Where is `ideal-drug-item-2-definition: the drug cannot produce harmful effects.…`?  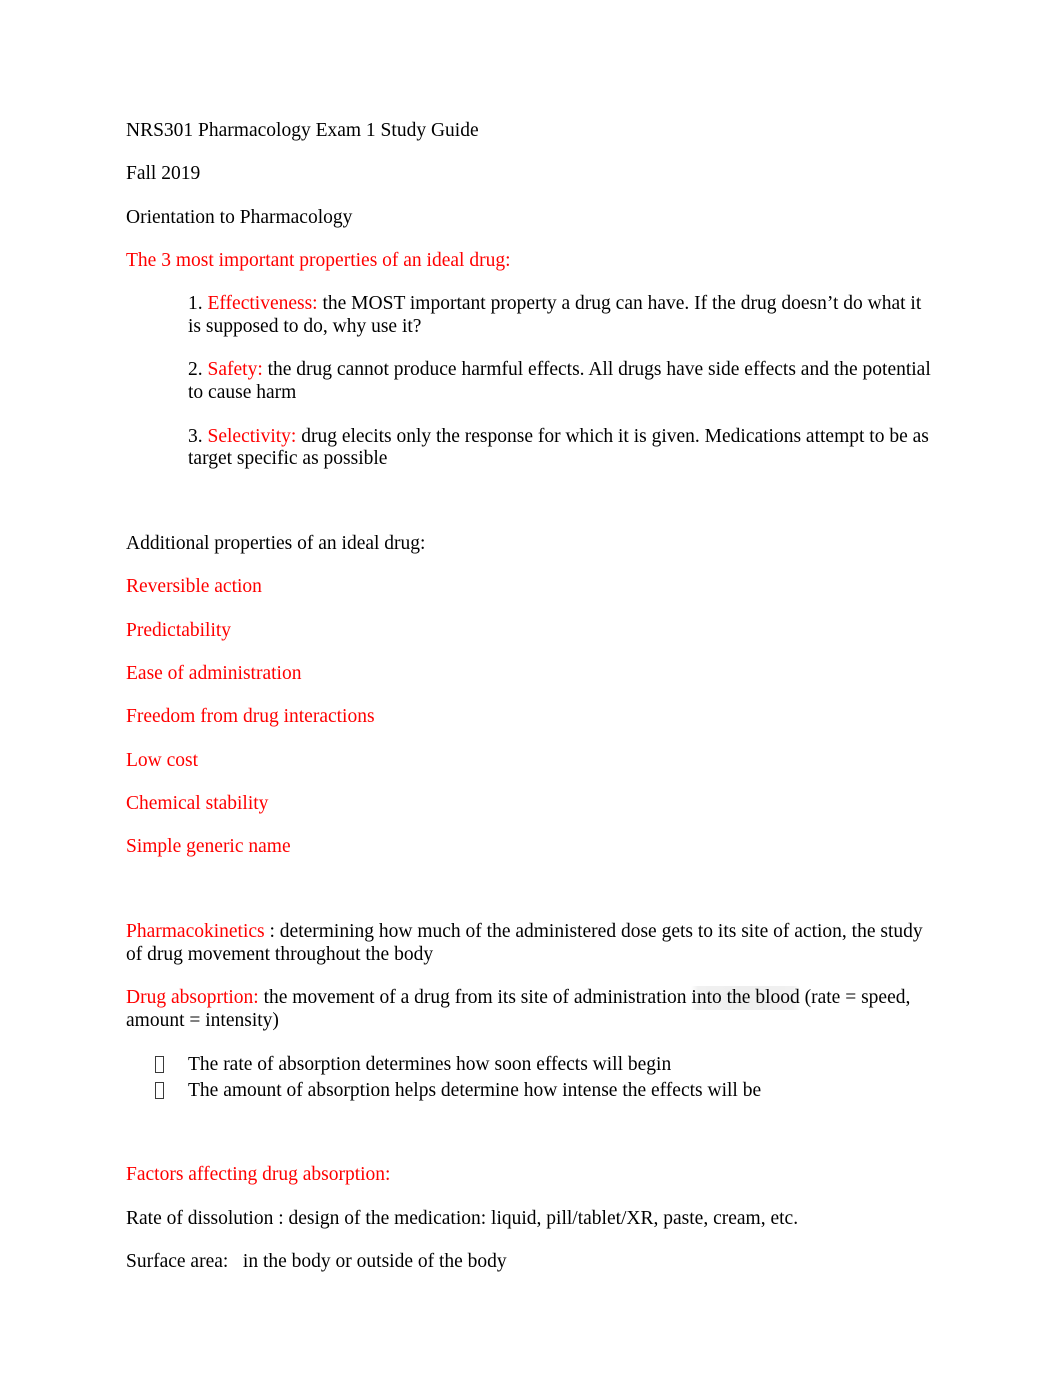
ideal-drug-item-2-definition: the drug cannot produce harmful effects.… is located at coordinates (559, 381).